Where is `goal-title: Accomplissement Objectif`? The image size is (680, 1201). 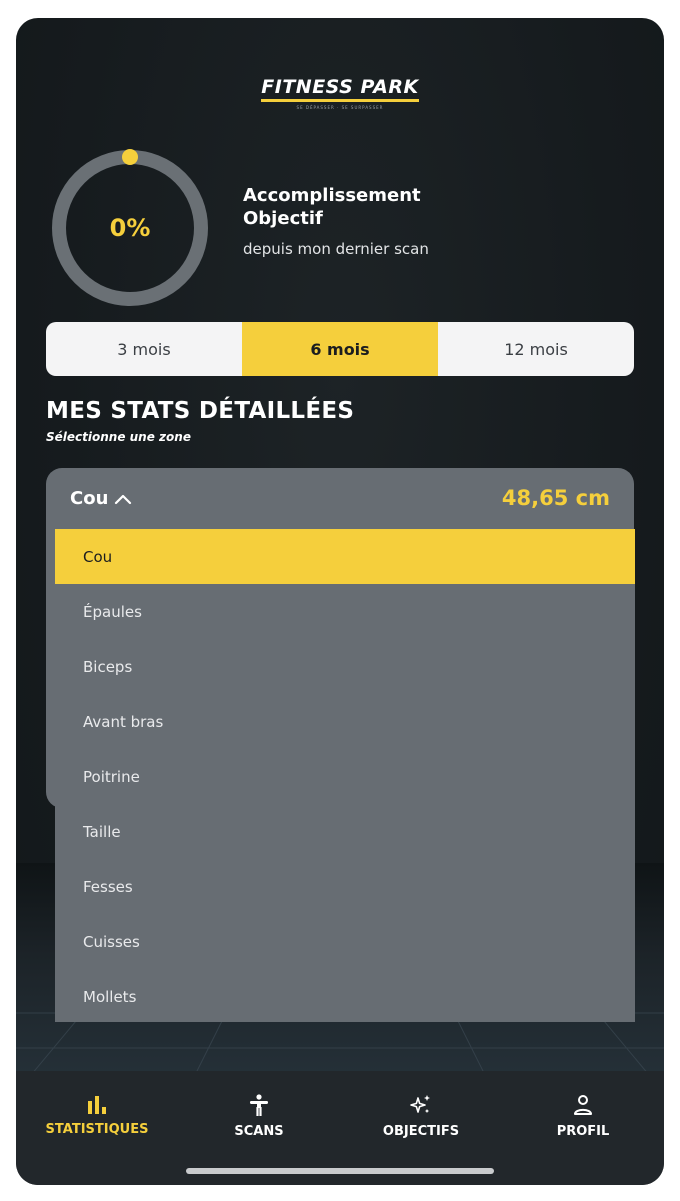 goal-title: Accomplissement Objectif is located at coordinates (332, 207).